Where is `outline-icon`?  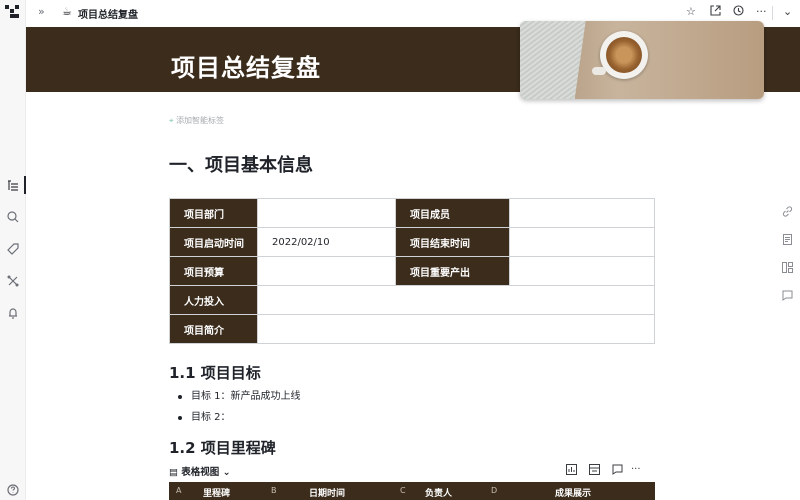 outline-icon is located at coordinates (13, 185).